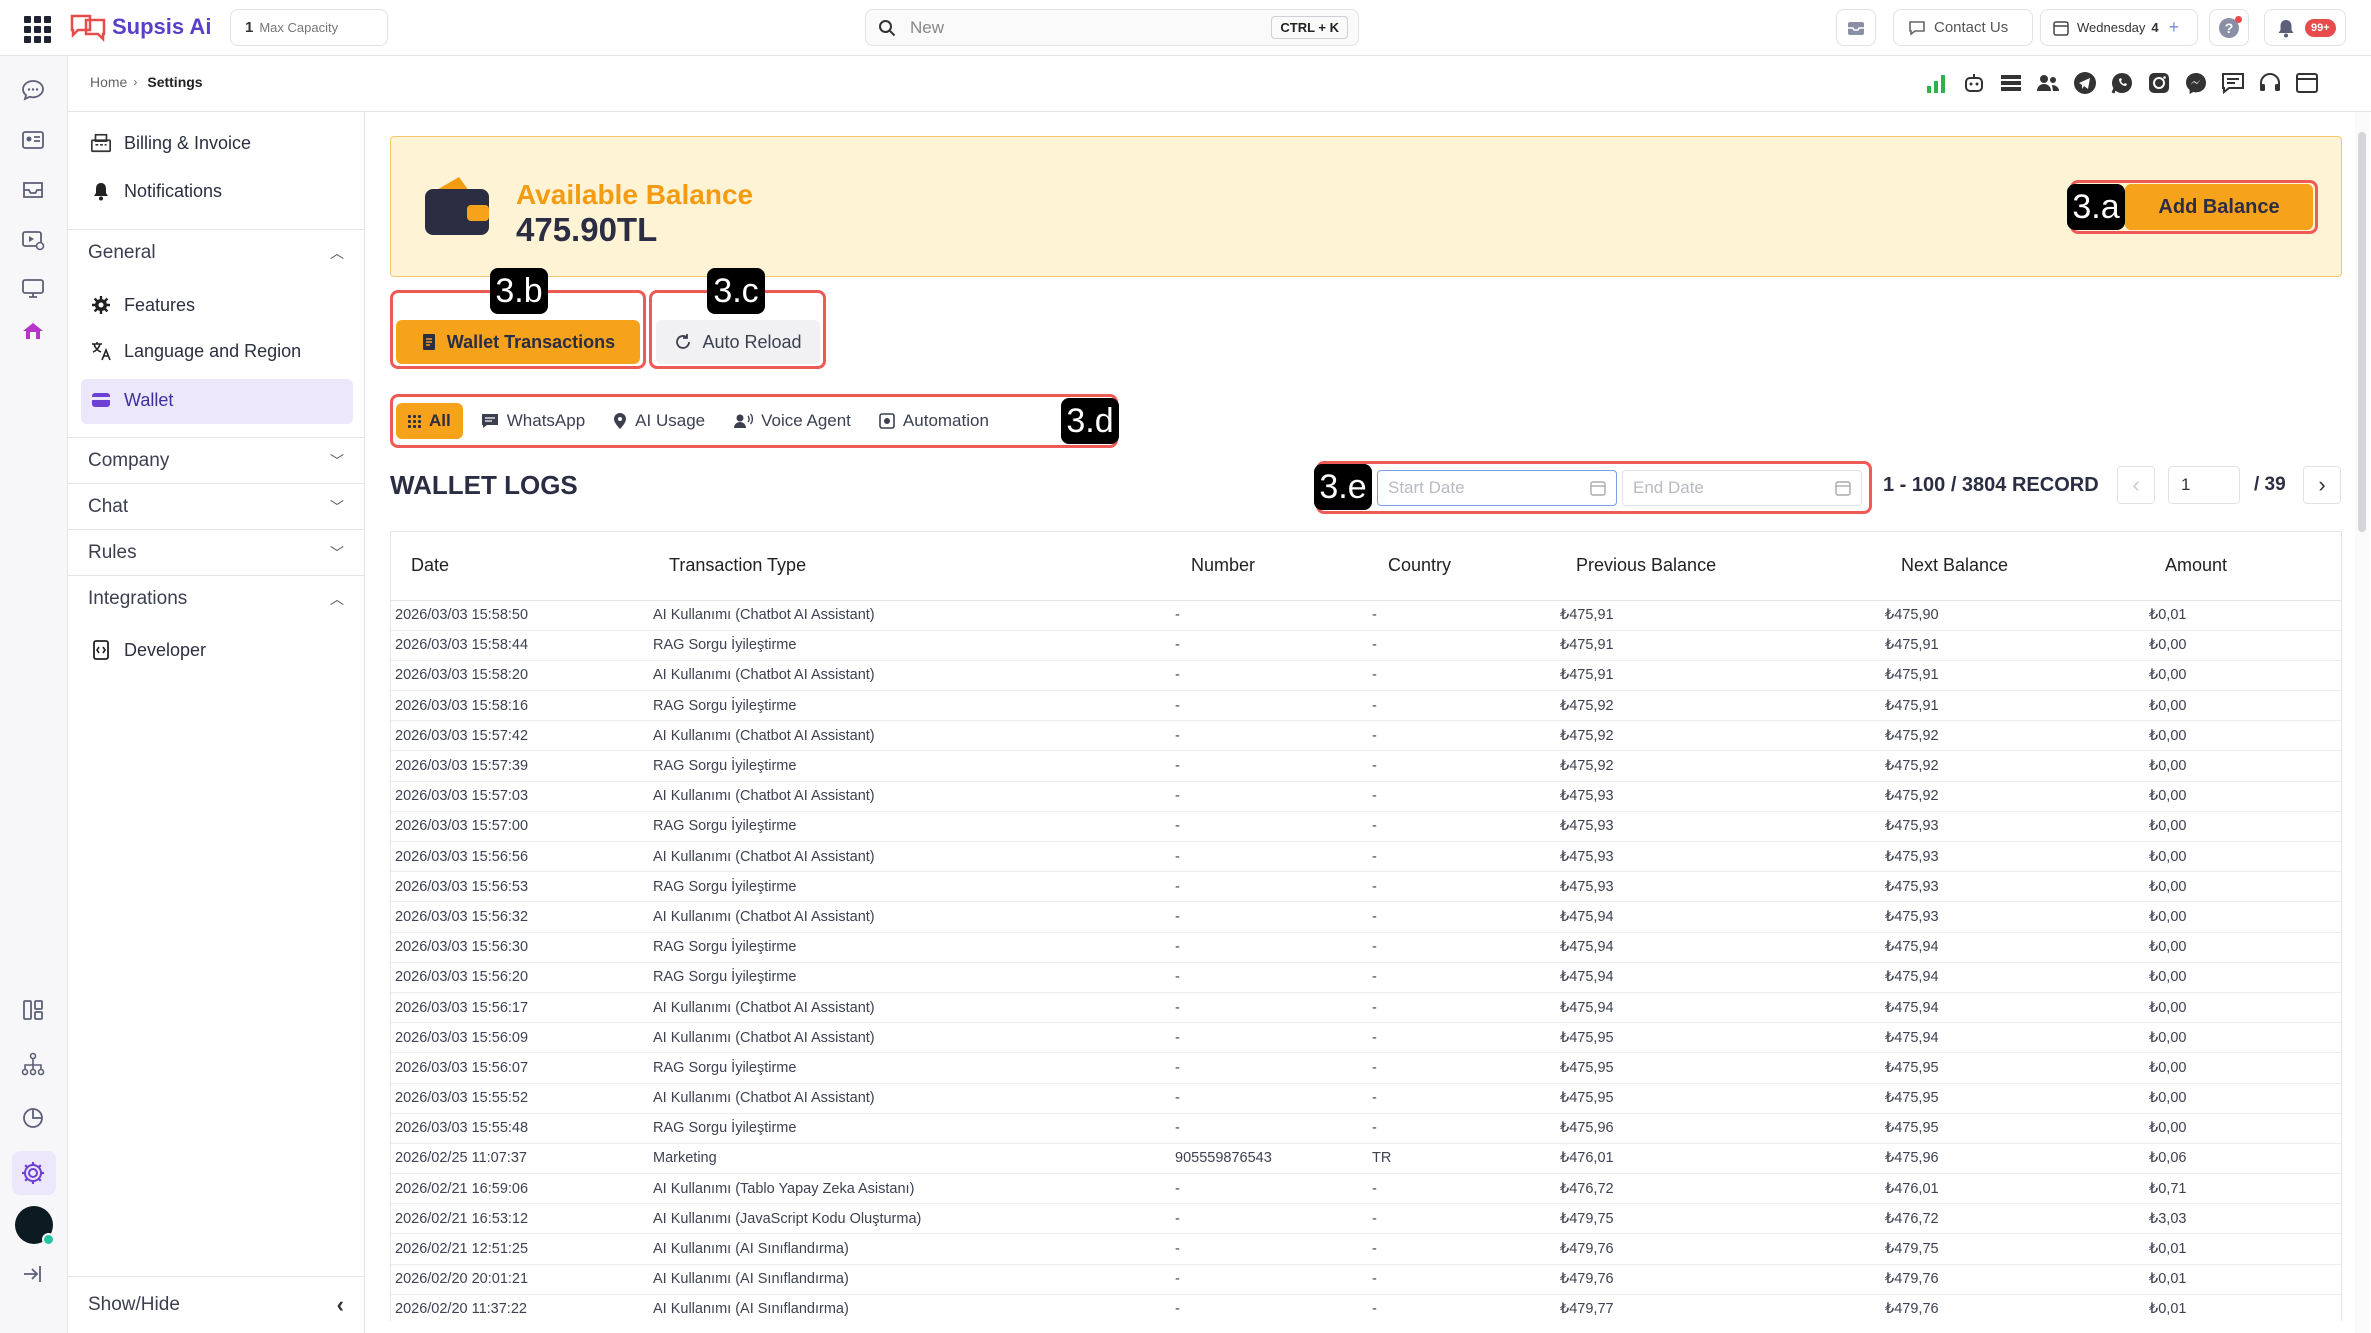 Image resolution: width=2371 pixels, height=1333 pixels. Describe the element at coordinates (2119, 27) in the screenshot. I see `calendar-selector: Wednesday 4 +` at that location.